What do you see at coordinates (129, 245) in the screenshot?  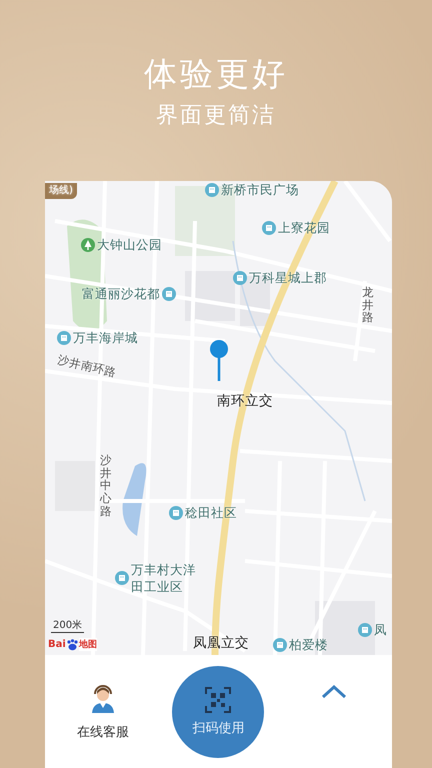 I see `park-label: 大钟山公园` at bounding box center [129, 245].